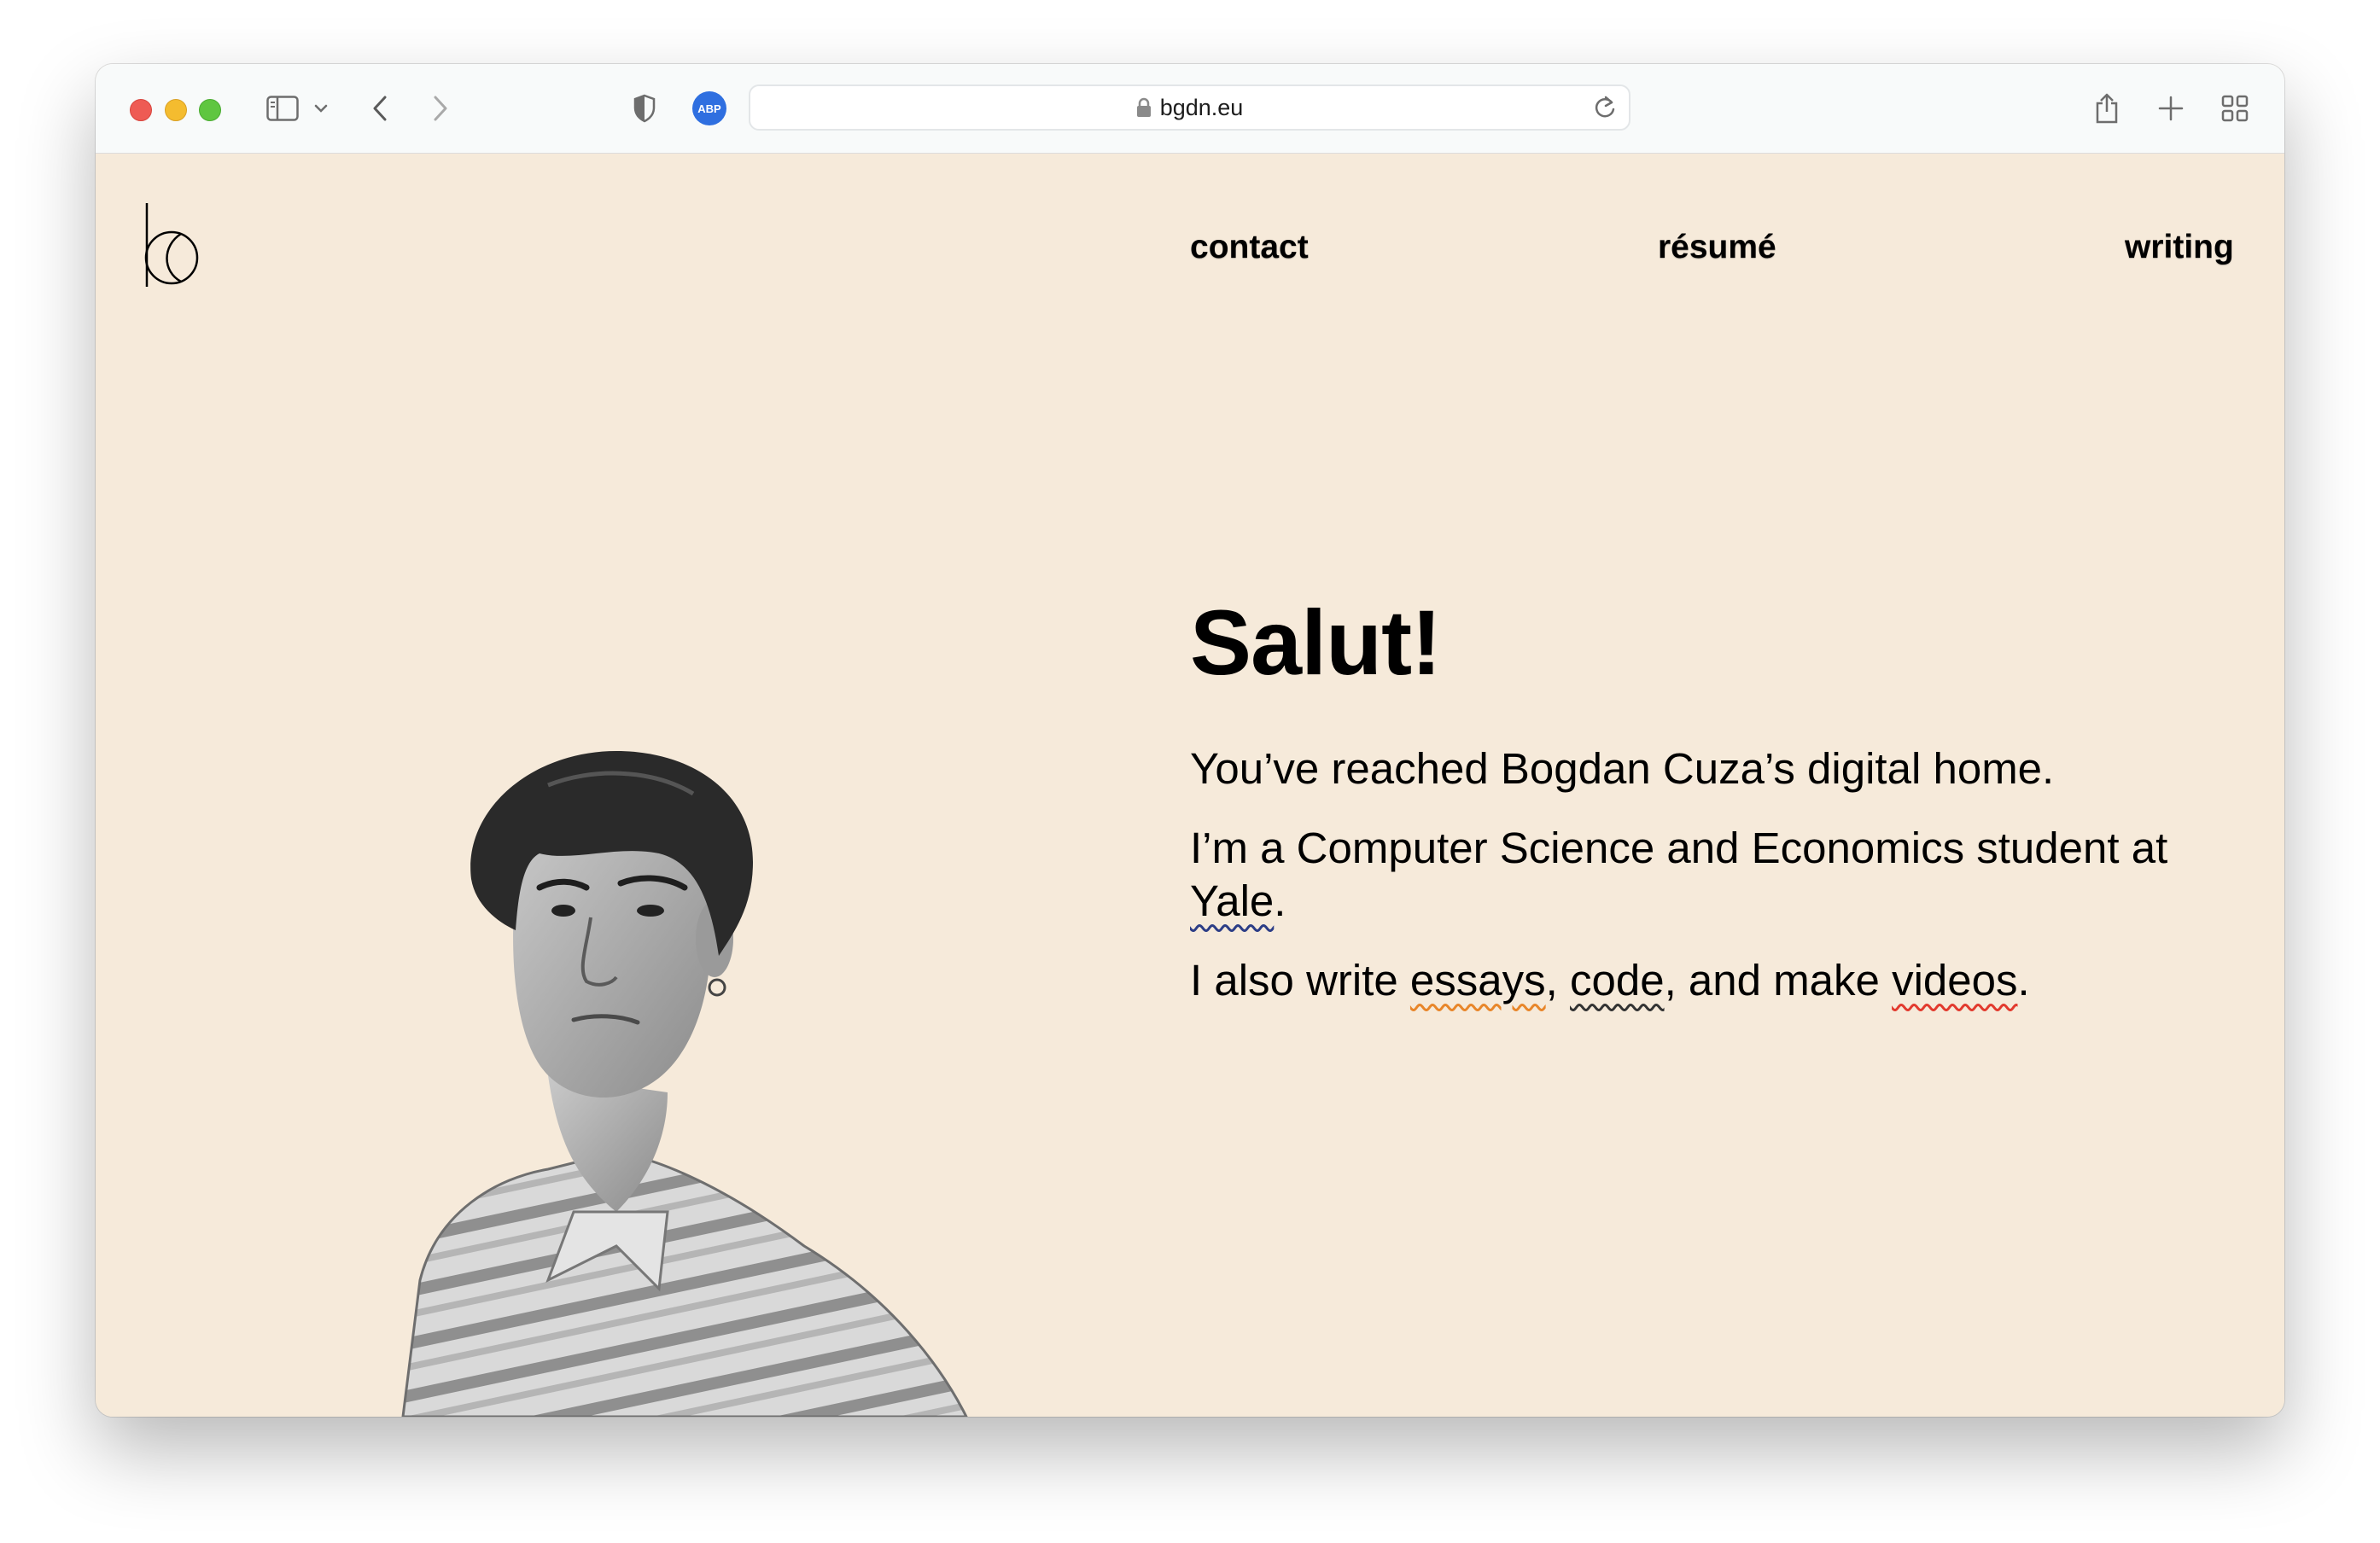  What do you see at coordinates (210, 110) in the screenshot?
I see `maximize-window-button` at bounding box center [210, 110].